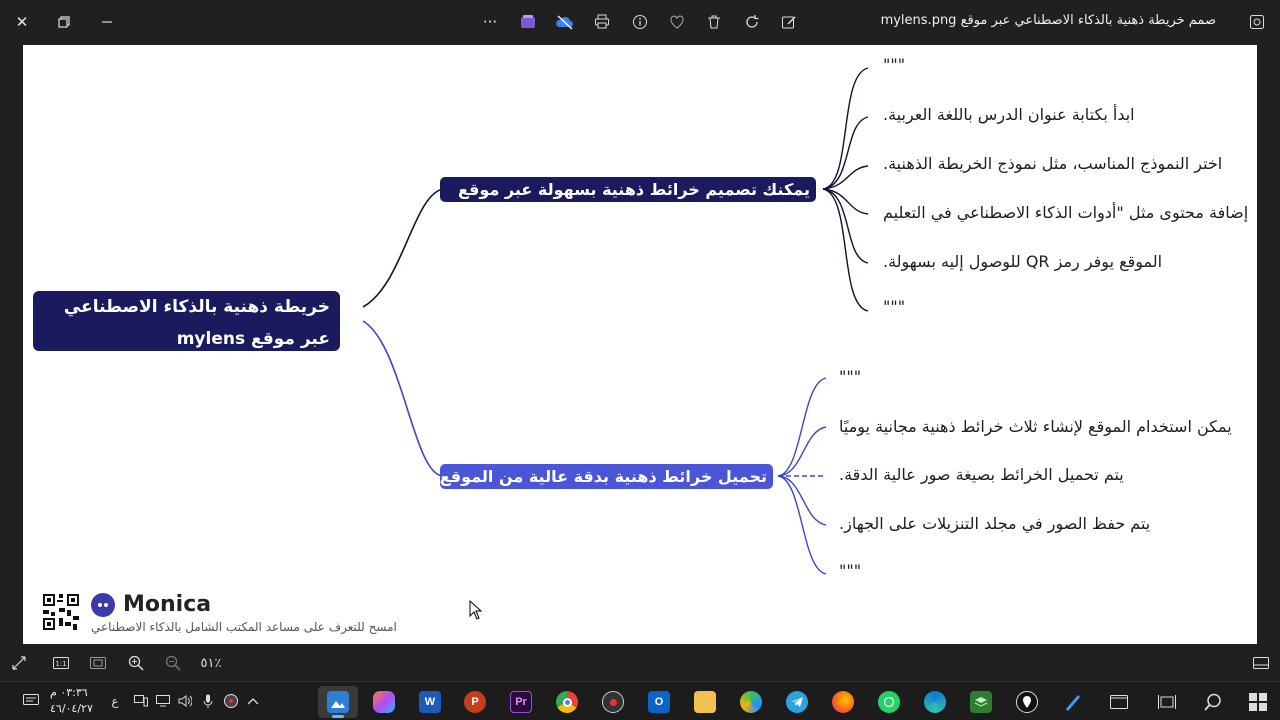  I want to click on devices-icon, so click(141, 701).